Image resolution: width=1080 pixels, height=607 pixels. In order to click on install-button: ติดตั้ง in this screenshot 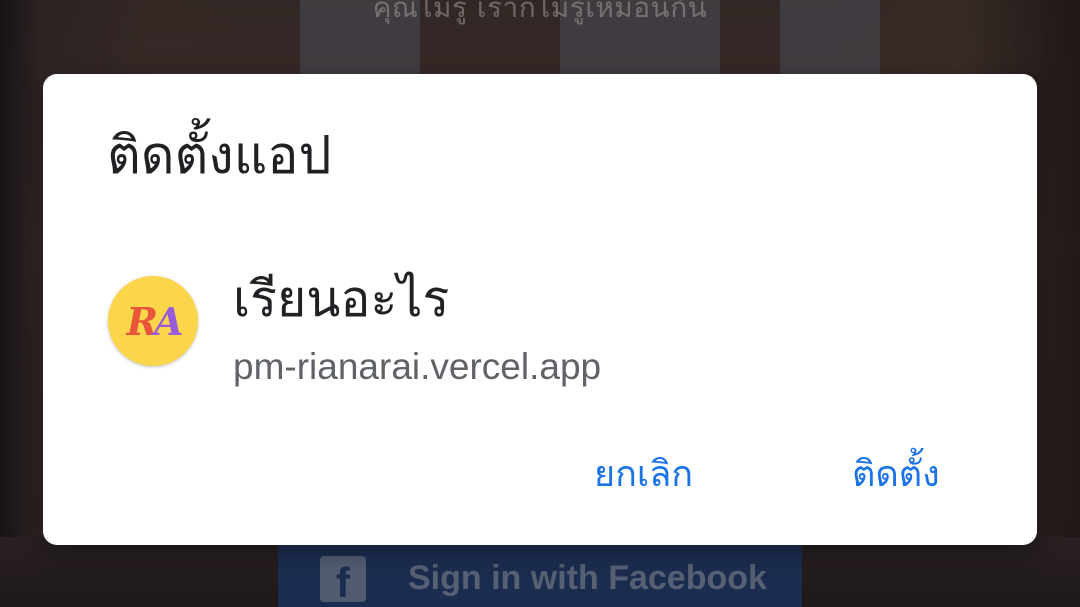, I will do `click(896, 475)`.